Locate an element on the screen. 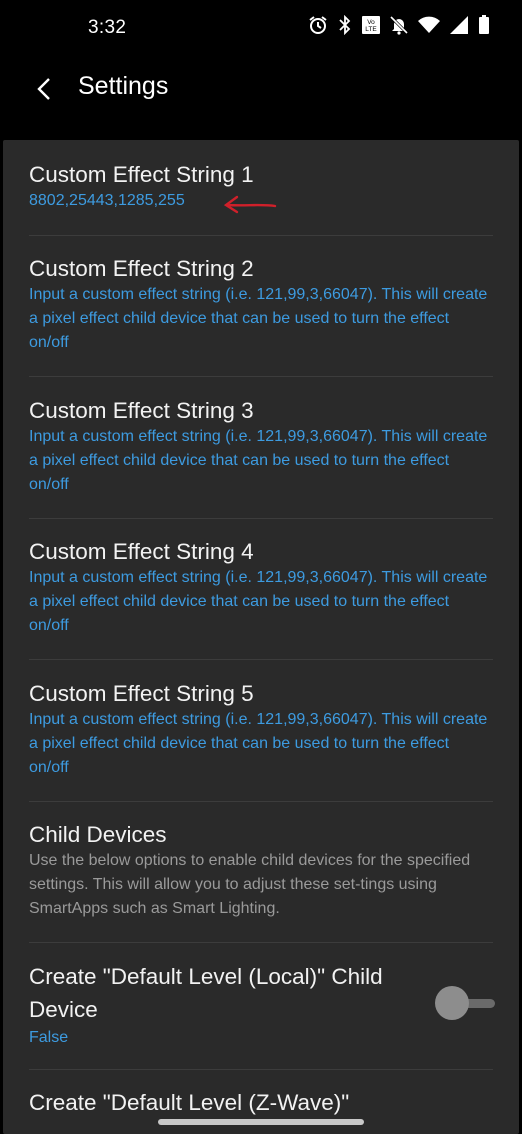 This screenshot has width=522, height=1134. red-arrow-annotation-icon is located at coordinates (250, 204).